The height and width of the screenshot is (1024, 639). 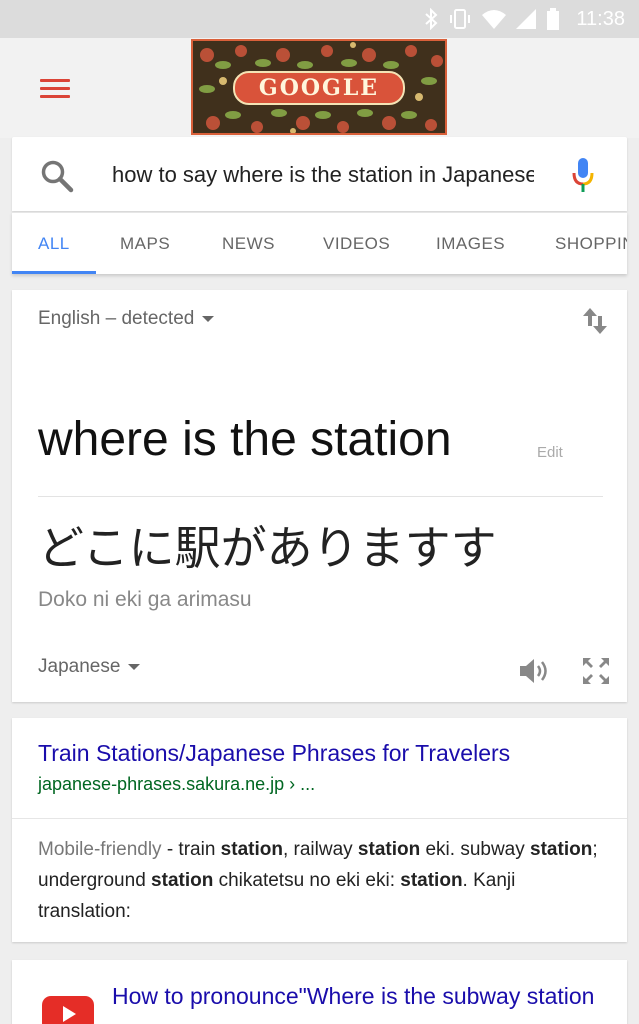 I want to click on status-bar: 11:38, so click(x=319, y=19).